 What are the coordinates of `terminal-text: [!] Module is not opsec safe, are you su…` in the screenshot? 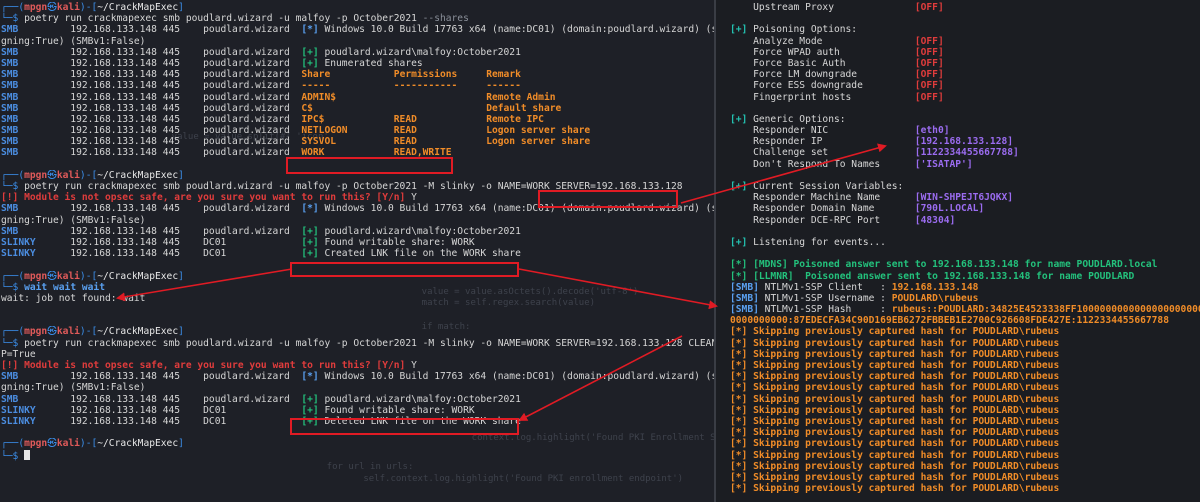 It's located at (203, 365).